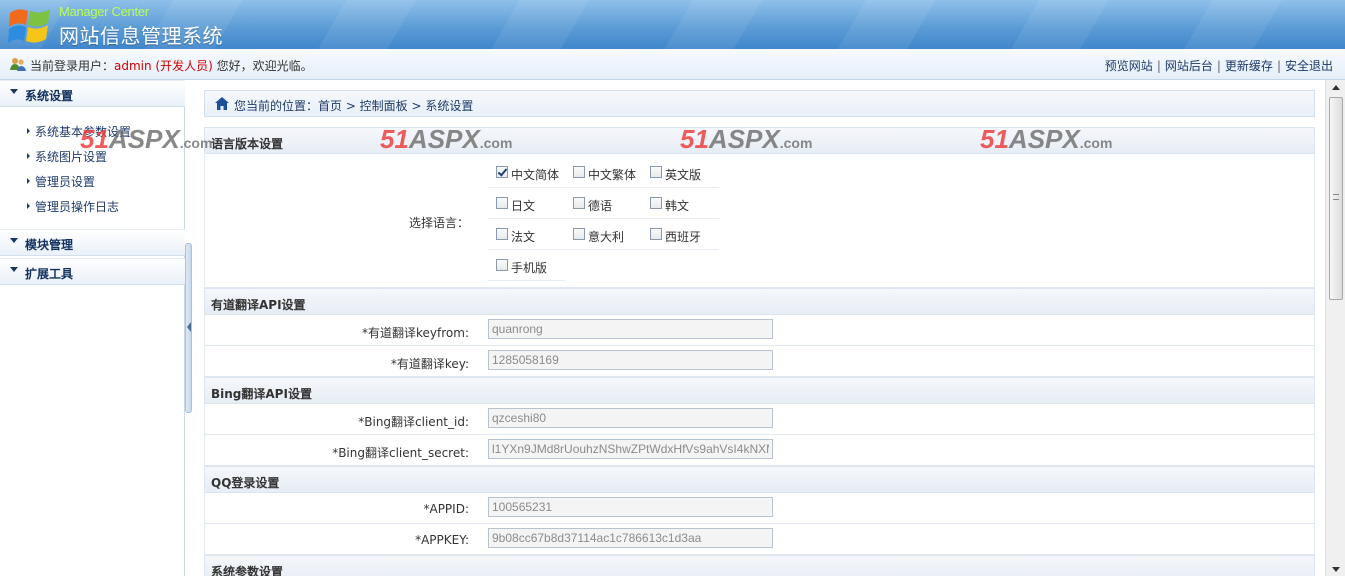  I want to click on sidebar-group-system-settings: 系统设置, so click(92, 93).